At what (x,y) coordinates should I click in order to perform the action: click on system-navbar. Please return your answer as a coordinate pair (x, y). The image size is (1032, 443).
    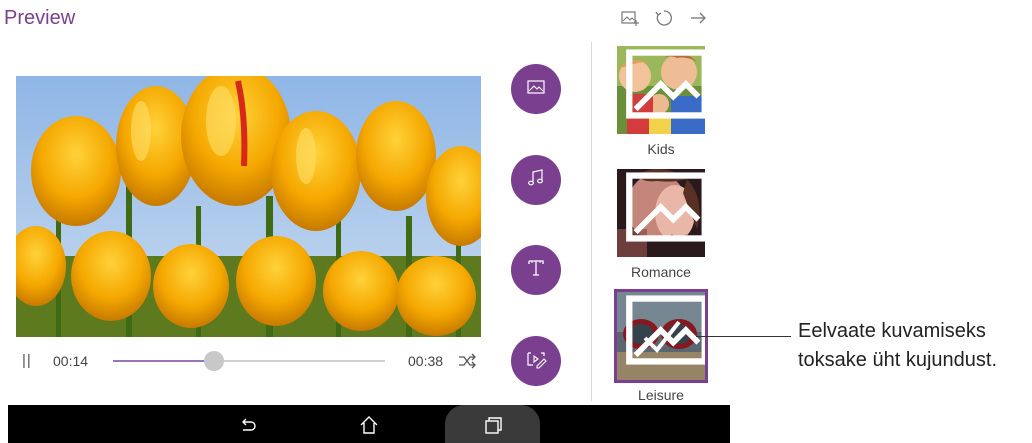
    Looking at the image, I should click on (369, 424).